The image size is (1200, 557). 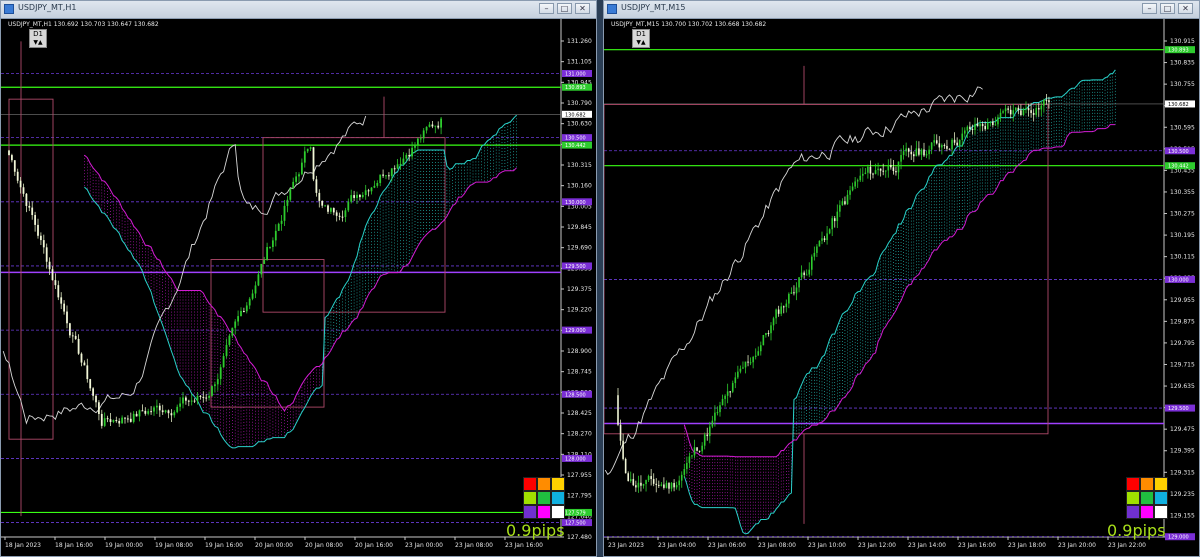 I want to click on x-tick-label: 23 Jan 14:00, so click(x=927, y=545).